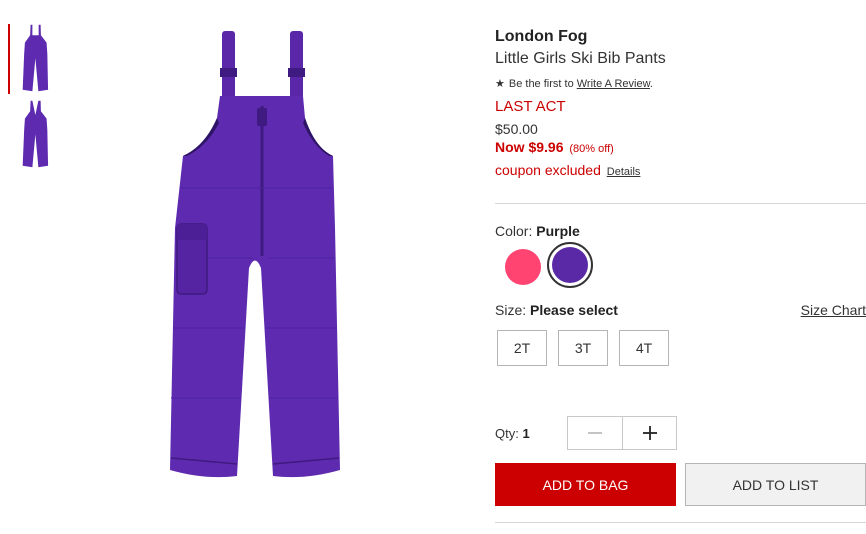 This screenshot has width=866, height=534. Describe the element at coordinates (680, 203) in the screenshot. I see `divider` at that location.